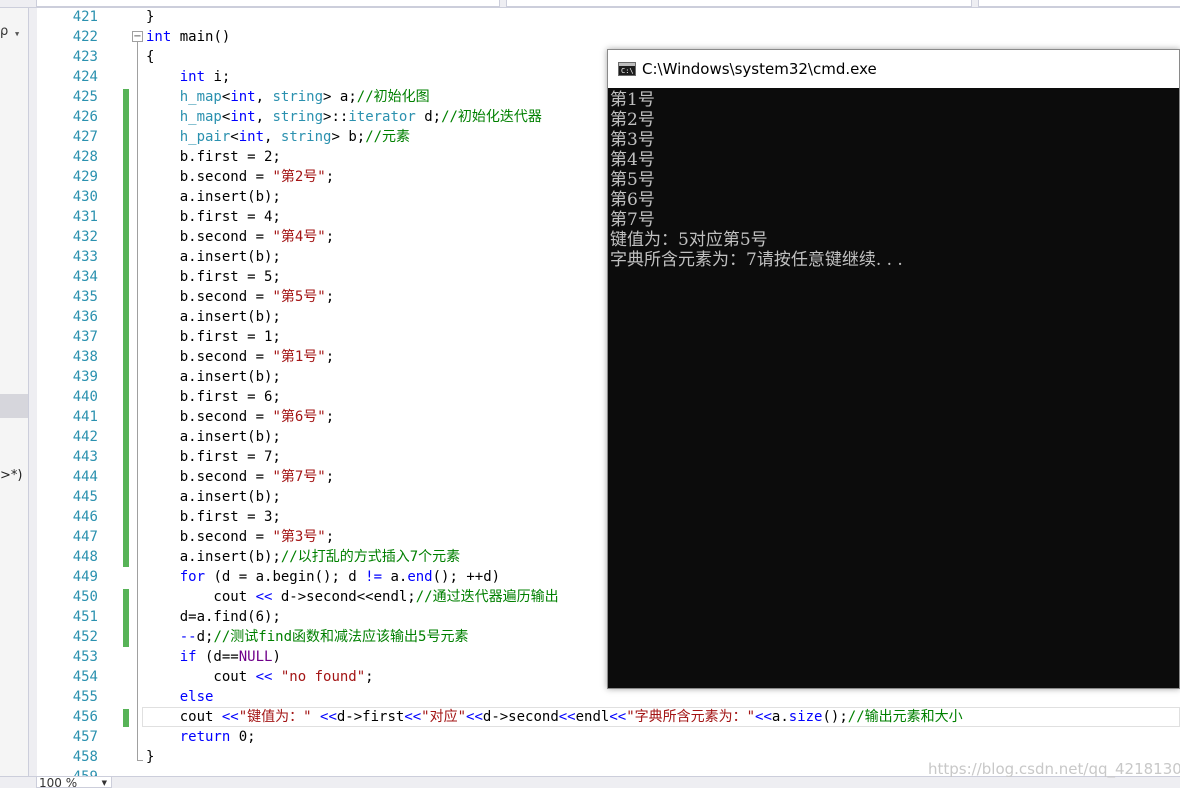  I want to click on code-token: a.insert(b);, so click(213, 497).